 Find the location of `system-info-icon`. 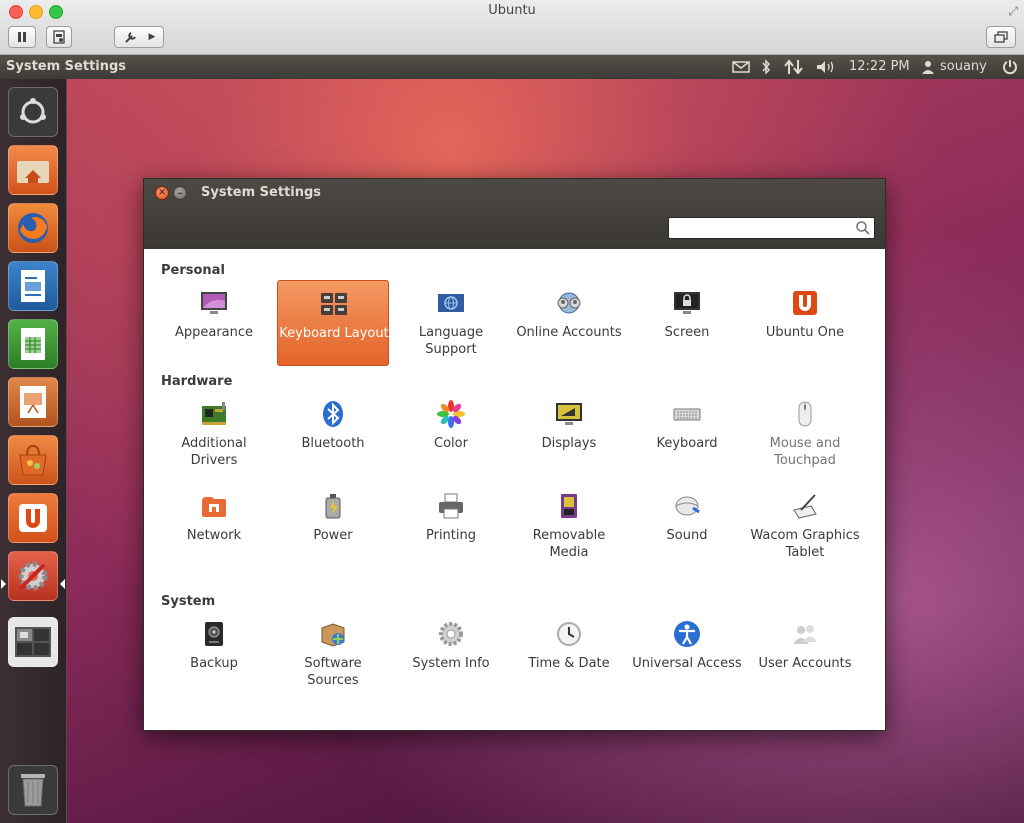

system-info-icon is located at coordinates (451, 634).